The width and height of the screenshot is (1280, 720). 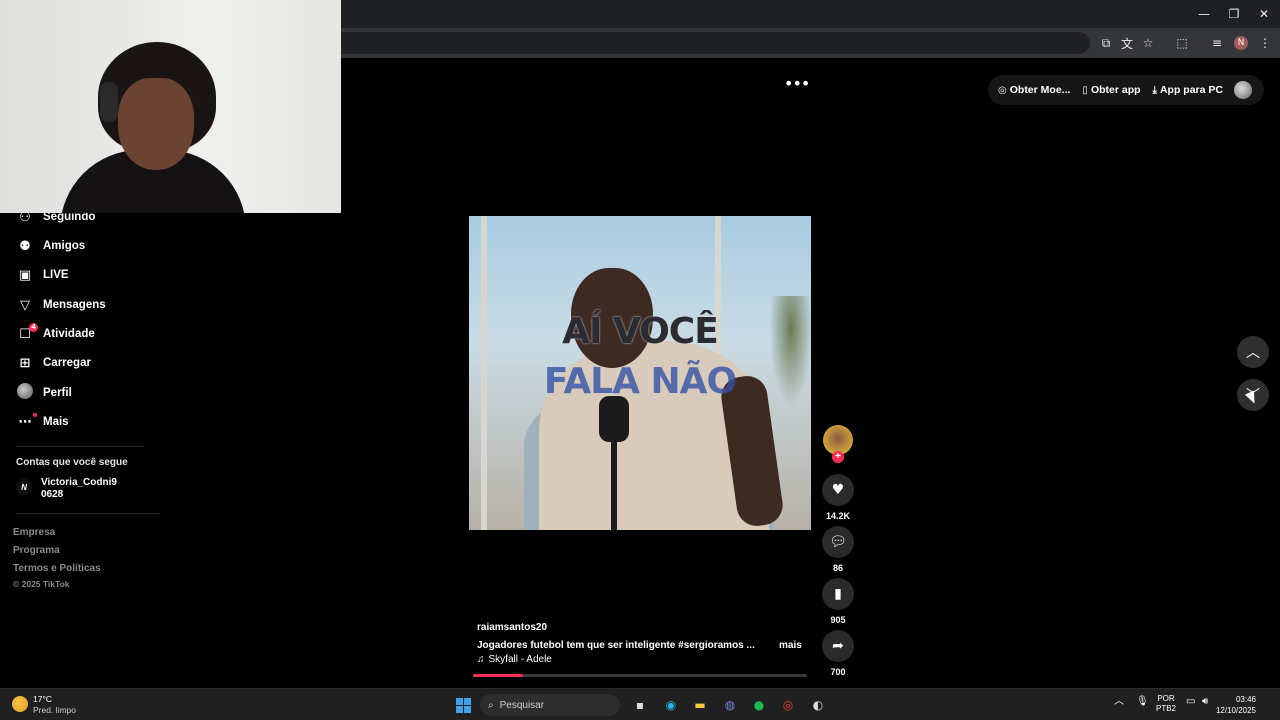 What do you see at coordinates (759, 705) in the screenshot?
I see `spotify-icon: ●` at bounding box center [759, 705].